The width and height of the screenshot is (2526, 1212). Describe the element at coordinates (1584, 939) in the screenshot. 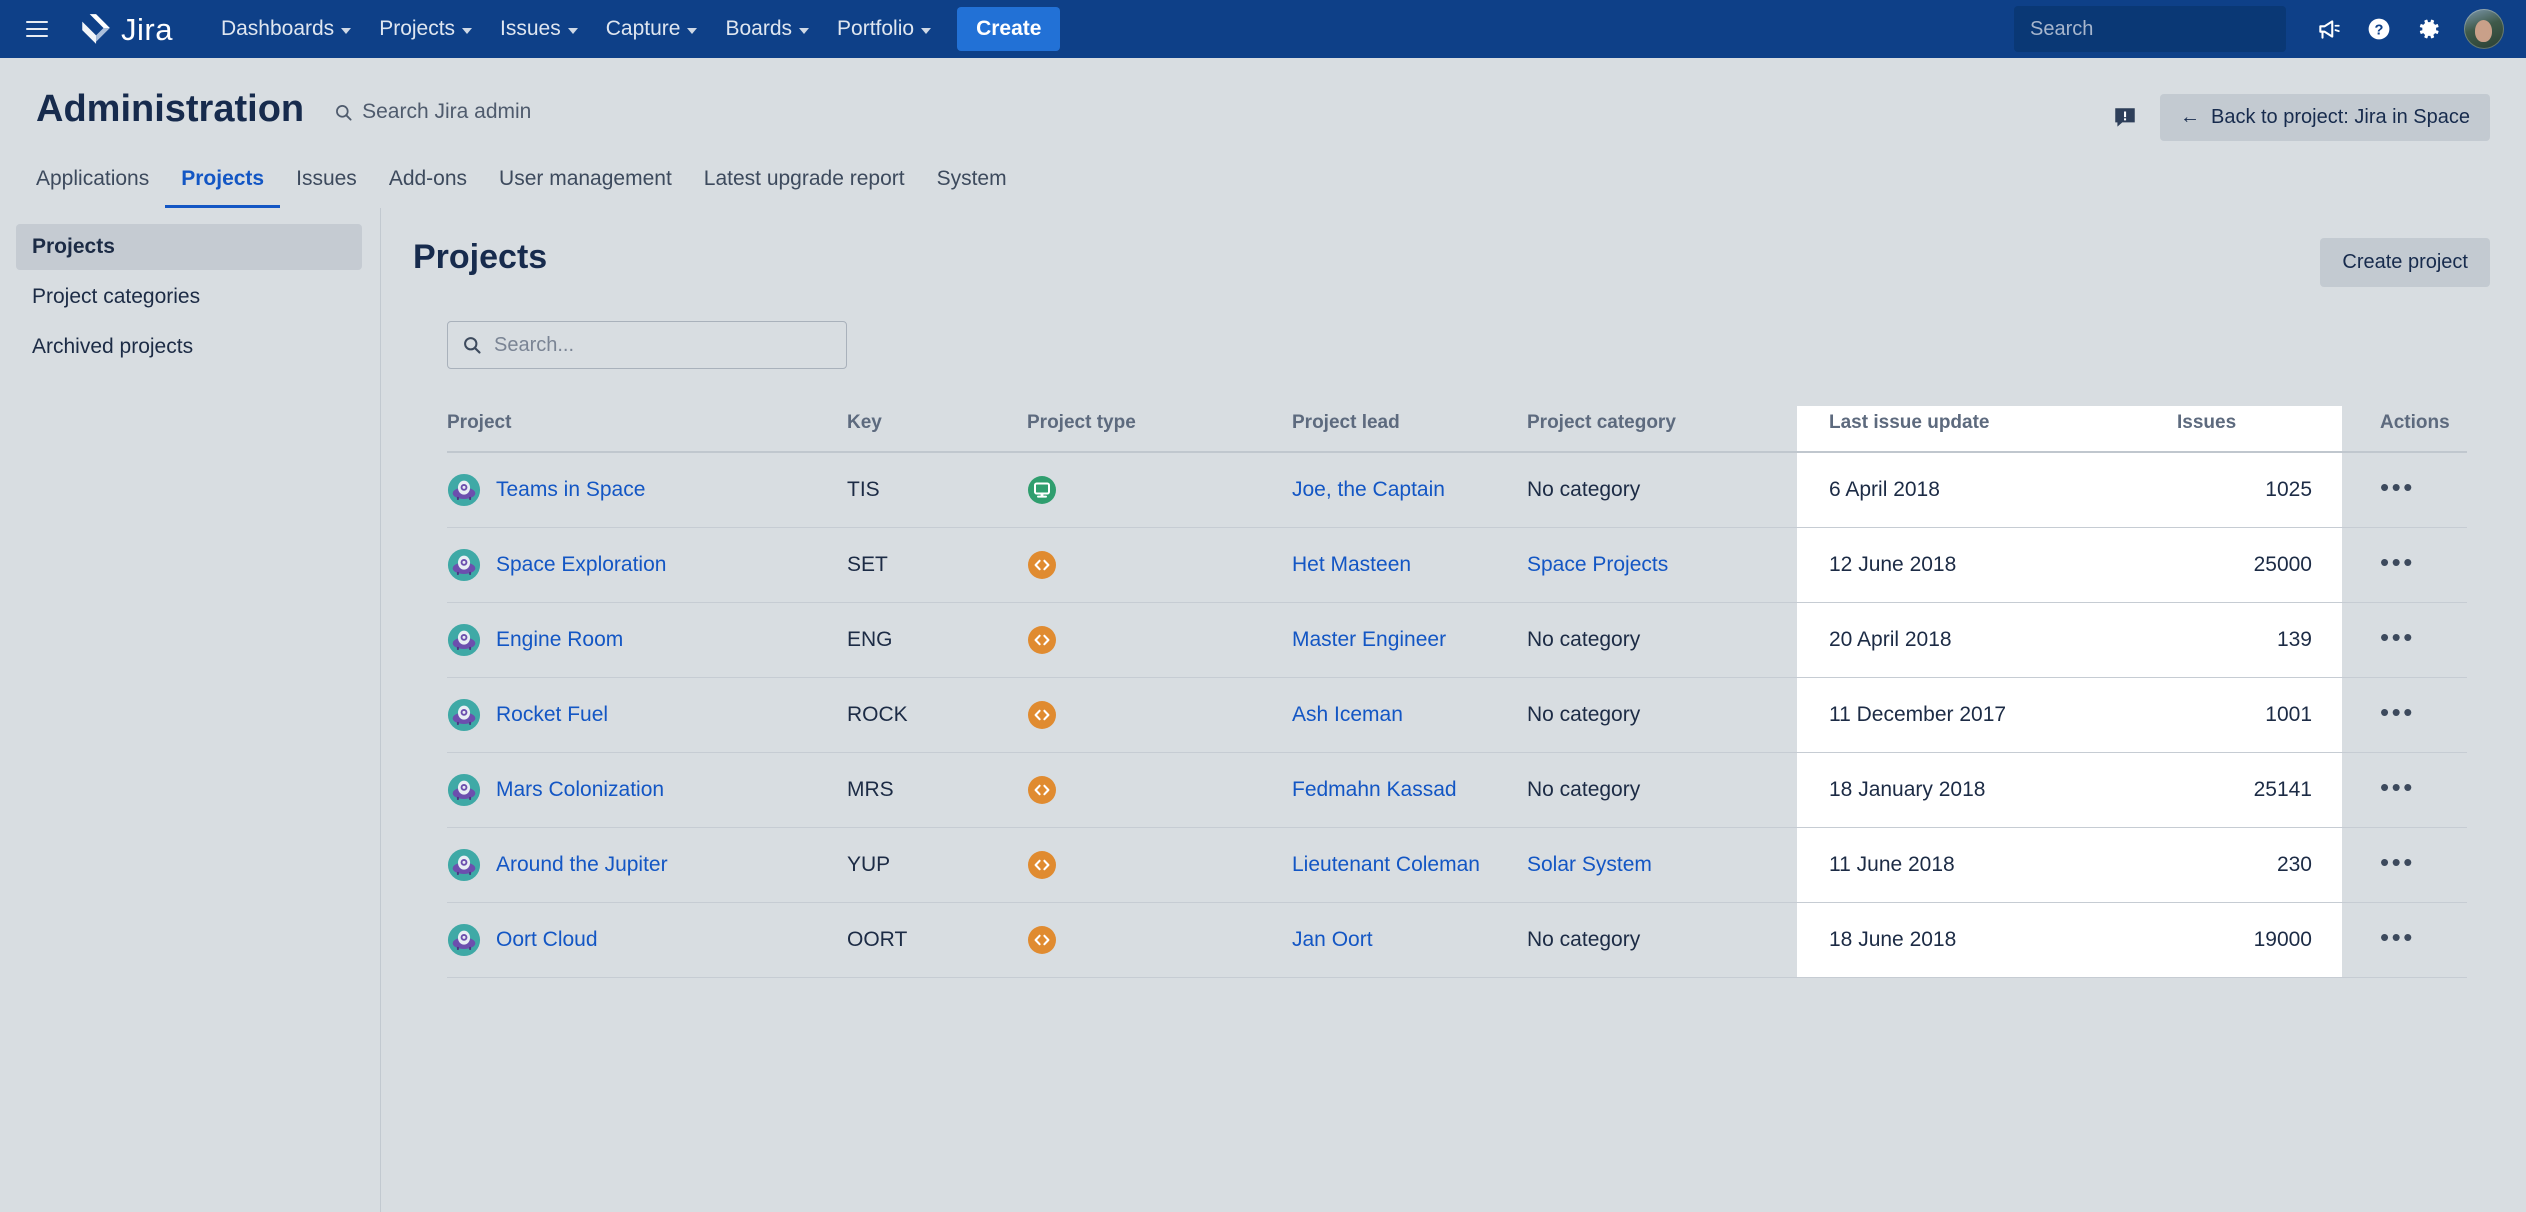

I see `project-category-text: No category` at that location.